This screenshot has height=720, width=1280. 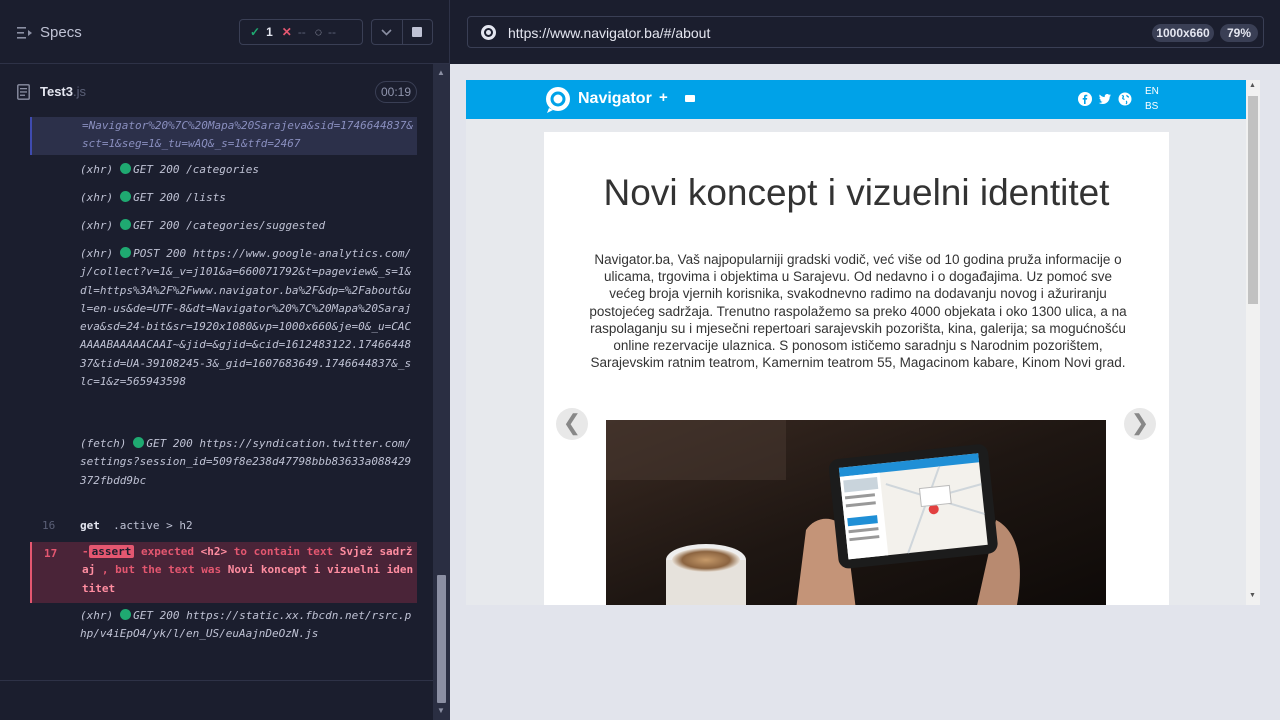 What do you see at coordinates (318, 32) in the screenshot?
I see `pending-icon: ◌` at bounding box center [318, 32].